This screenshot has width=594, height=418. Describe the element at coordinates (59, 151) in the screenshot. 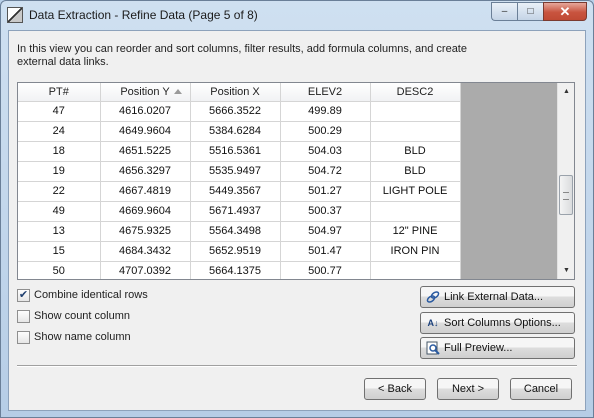

I see `cell-pt: 18` at that location.